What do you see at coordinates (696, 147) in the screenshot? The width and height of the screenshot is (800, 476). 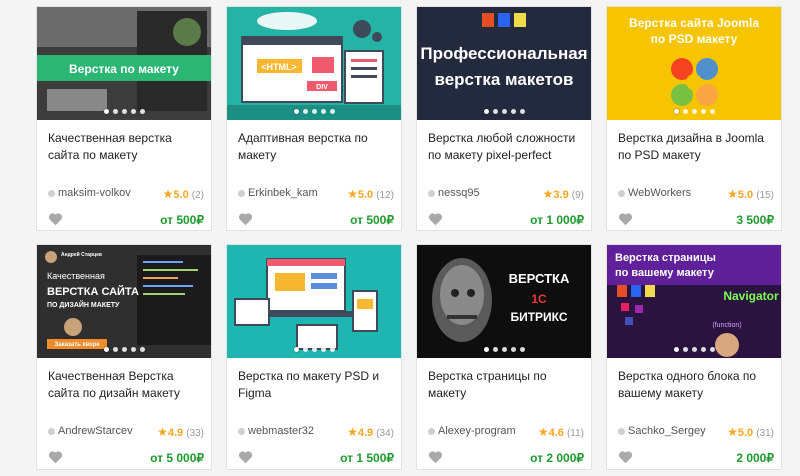 I see `card-title: Верстка дизайна в Joomla по PSD макету` at bounding box center [696, 147].